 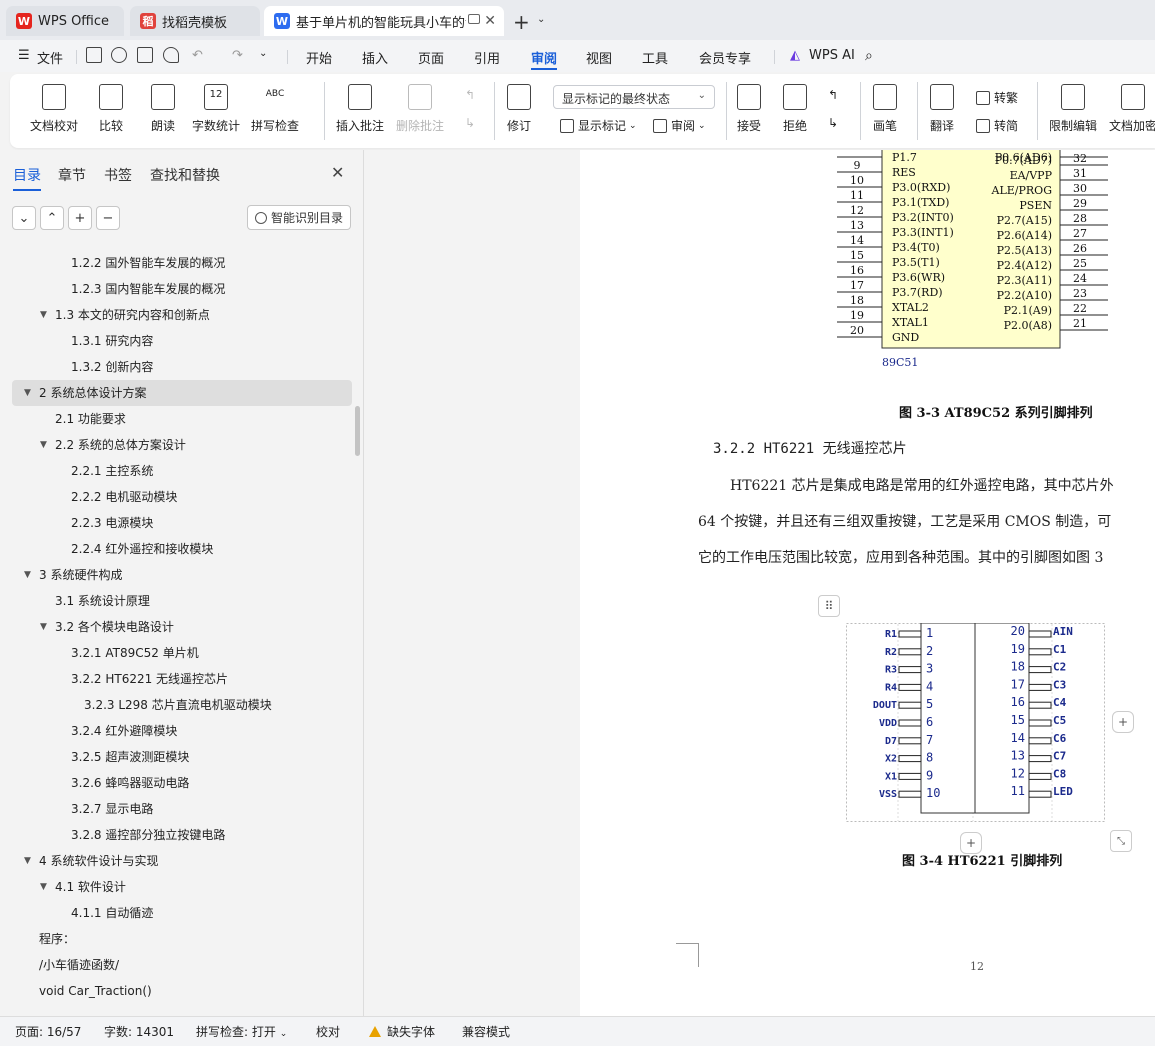 I want to click on toc-item: 2.2.4 红外遥控和接收模块, so click(x=182, y=549).